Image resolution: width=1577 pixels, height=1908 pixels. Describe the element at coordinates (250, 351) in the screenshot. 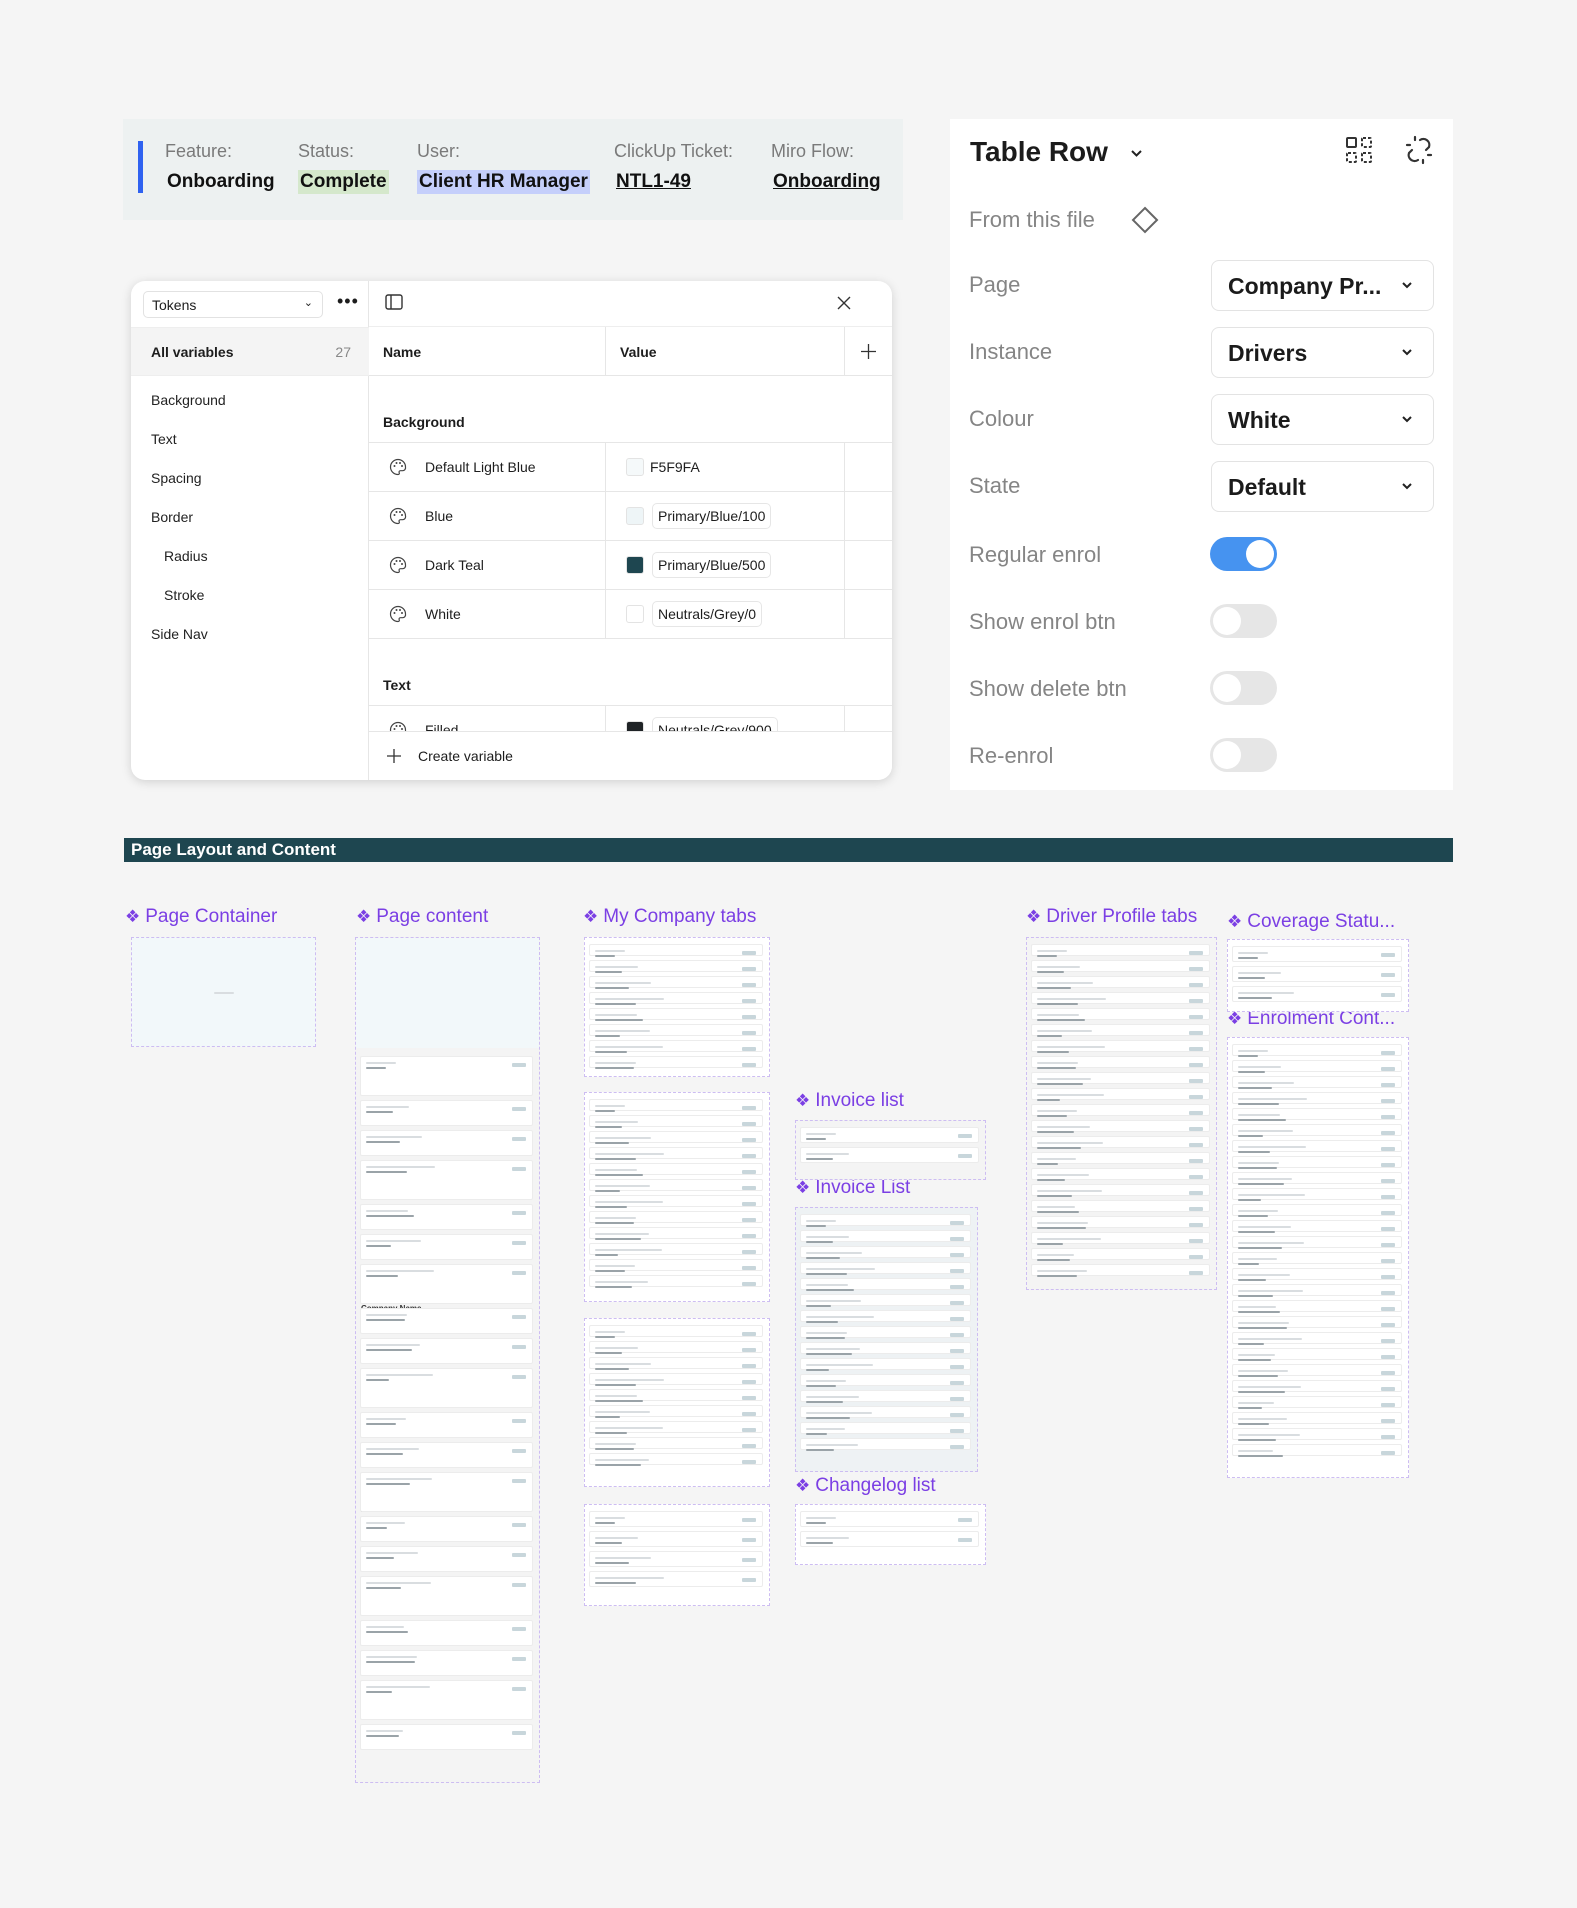

I see `all-variables-item: All variables 27` at that location.